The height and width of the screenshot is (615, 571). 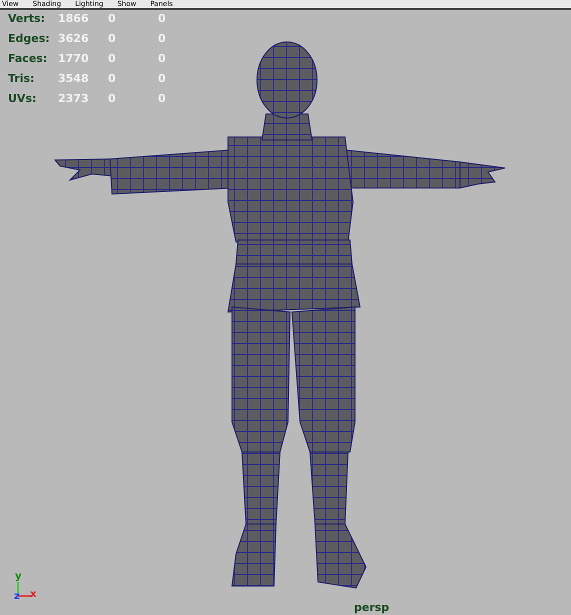 What do you see at coordinates (28, 58) in the screenshot?
I see `stat-label: Faces:` at bounding box center [28, 58].